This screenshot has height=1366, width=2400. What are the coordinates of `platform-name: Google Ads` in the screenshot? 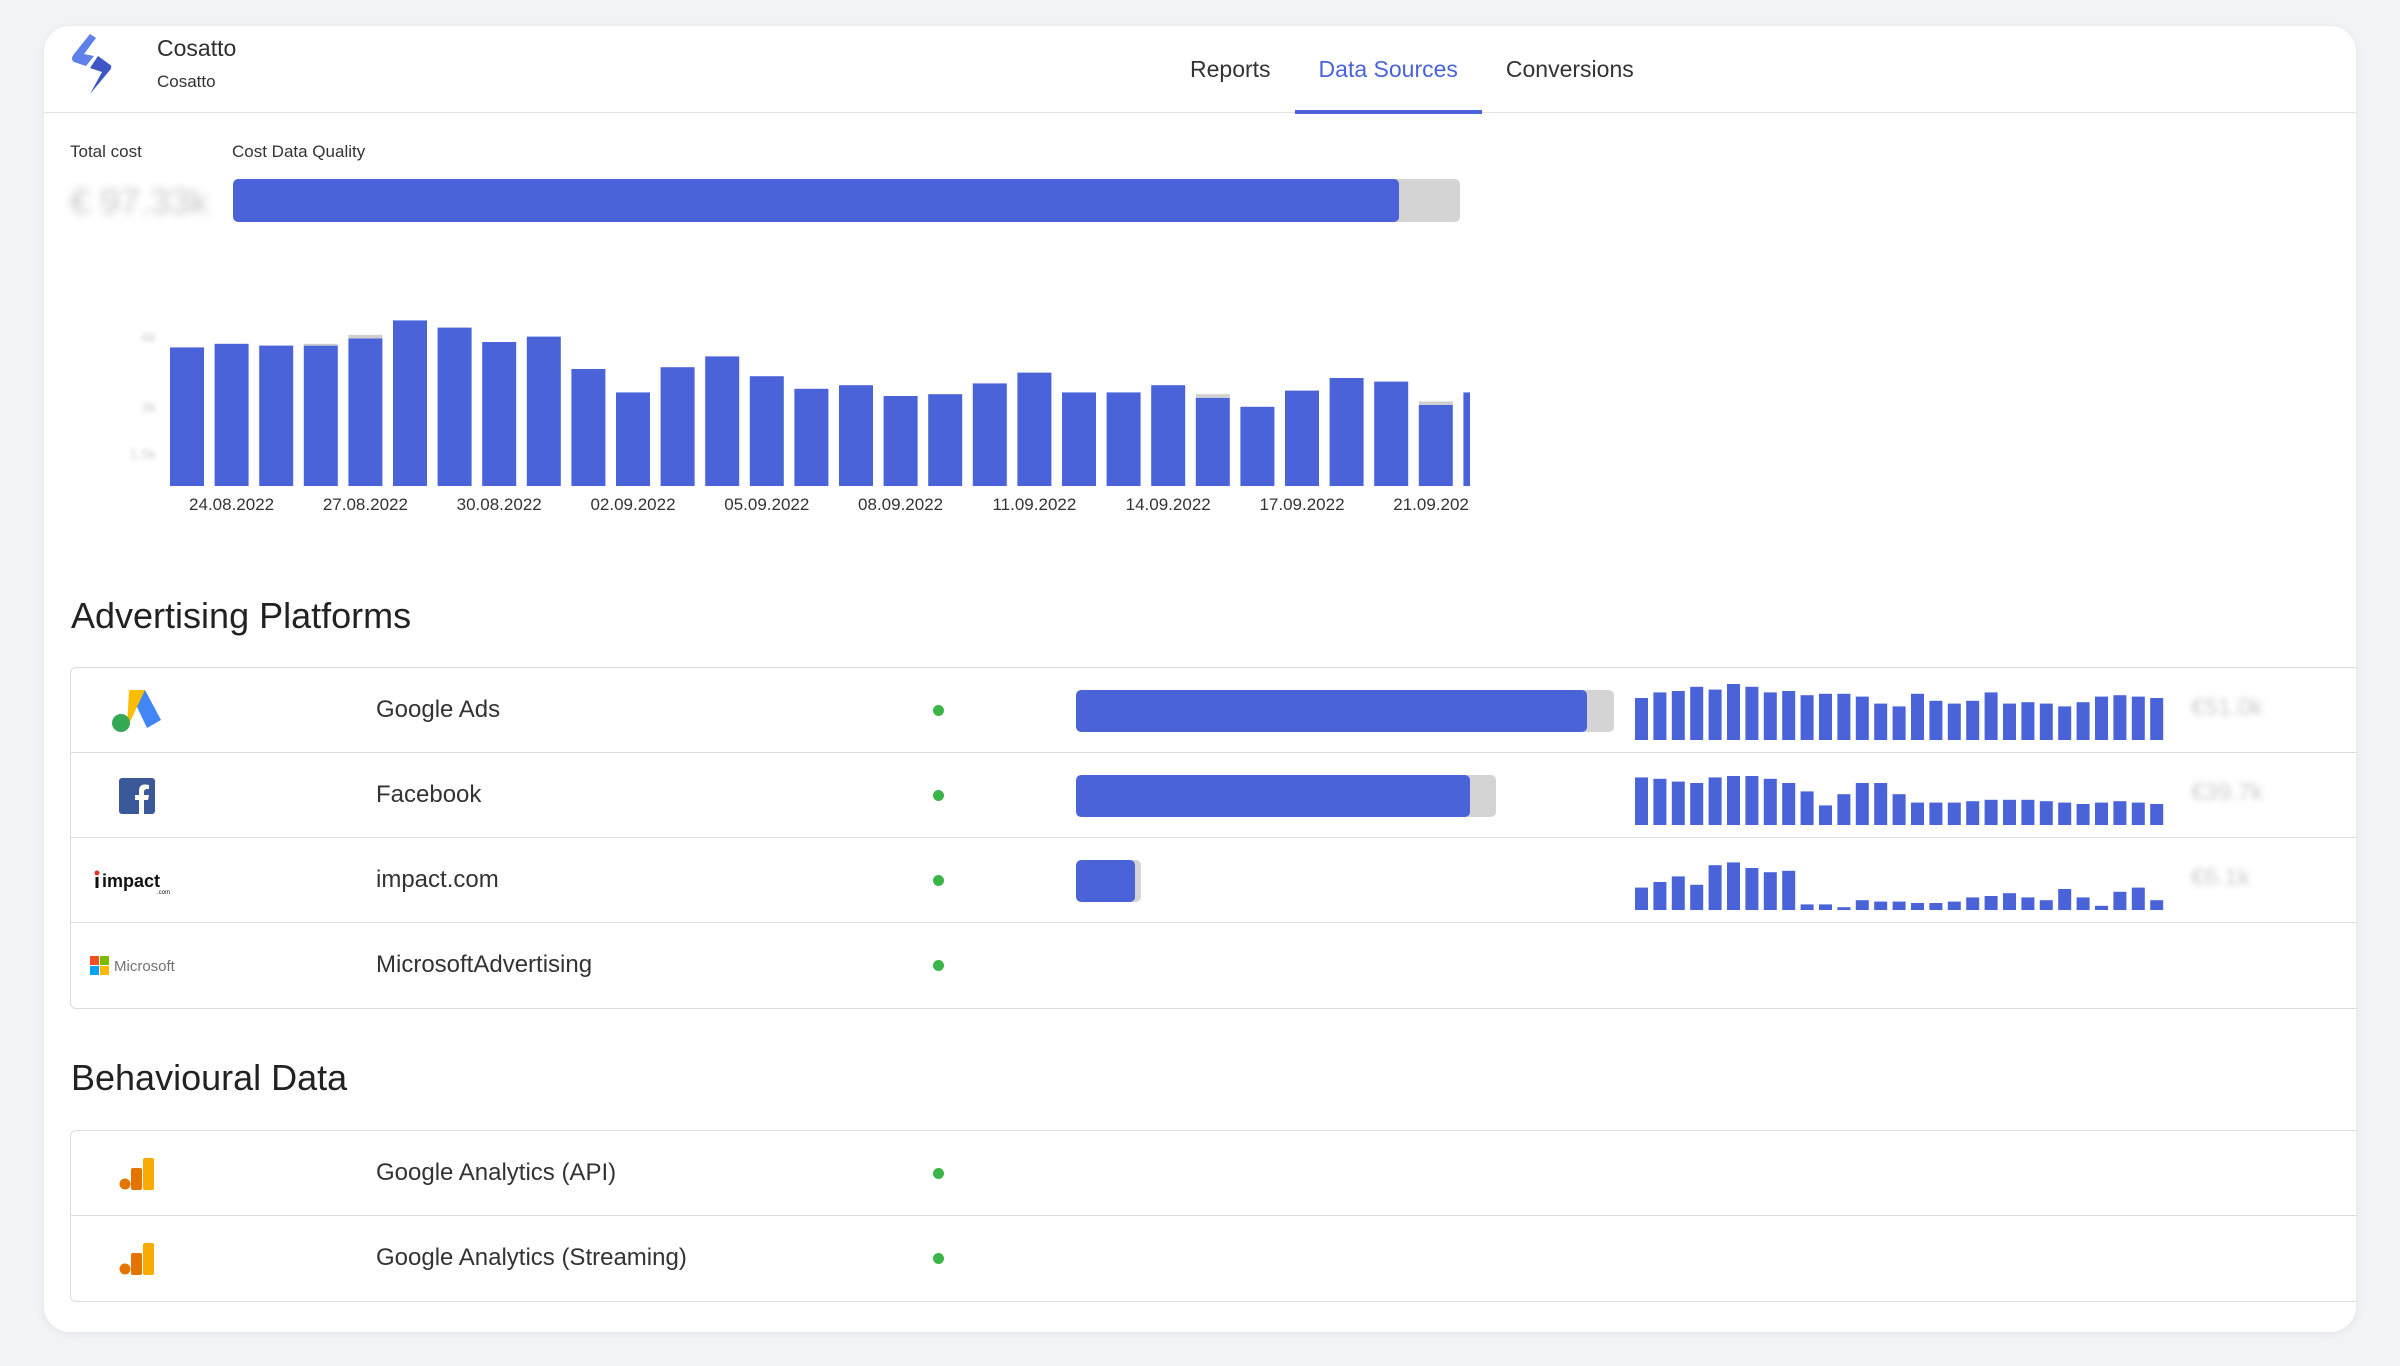 It's located at (438, 710).